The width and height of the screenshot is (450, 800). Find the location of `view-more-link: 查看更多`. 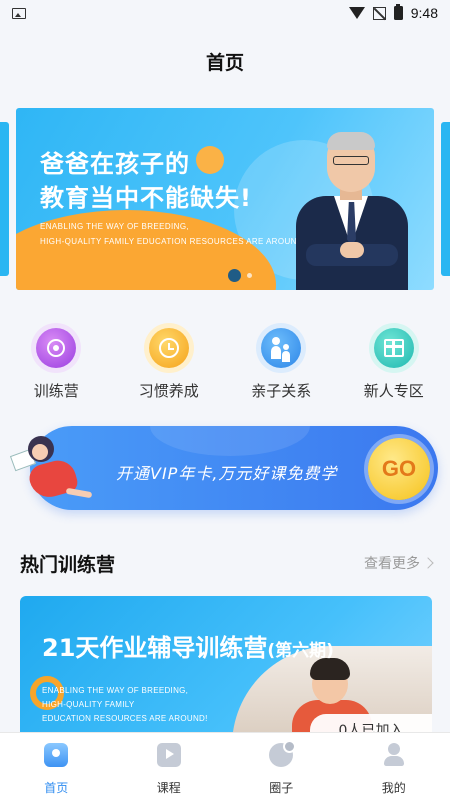

view-more-link: 查看更多 is located at coordinates (399, 563).